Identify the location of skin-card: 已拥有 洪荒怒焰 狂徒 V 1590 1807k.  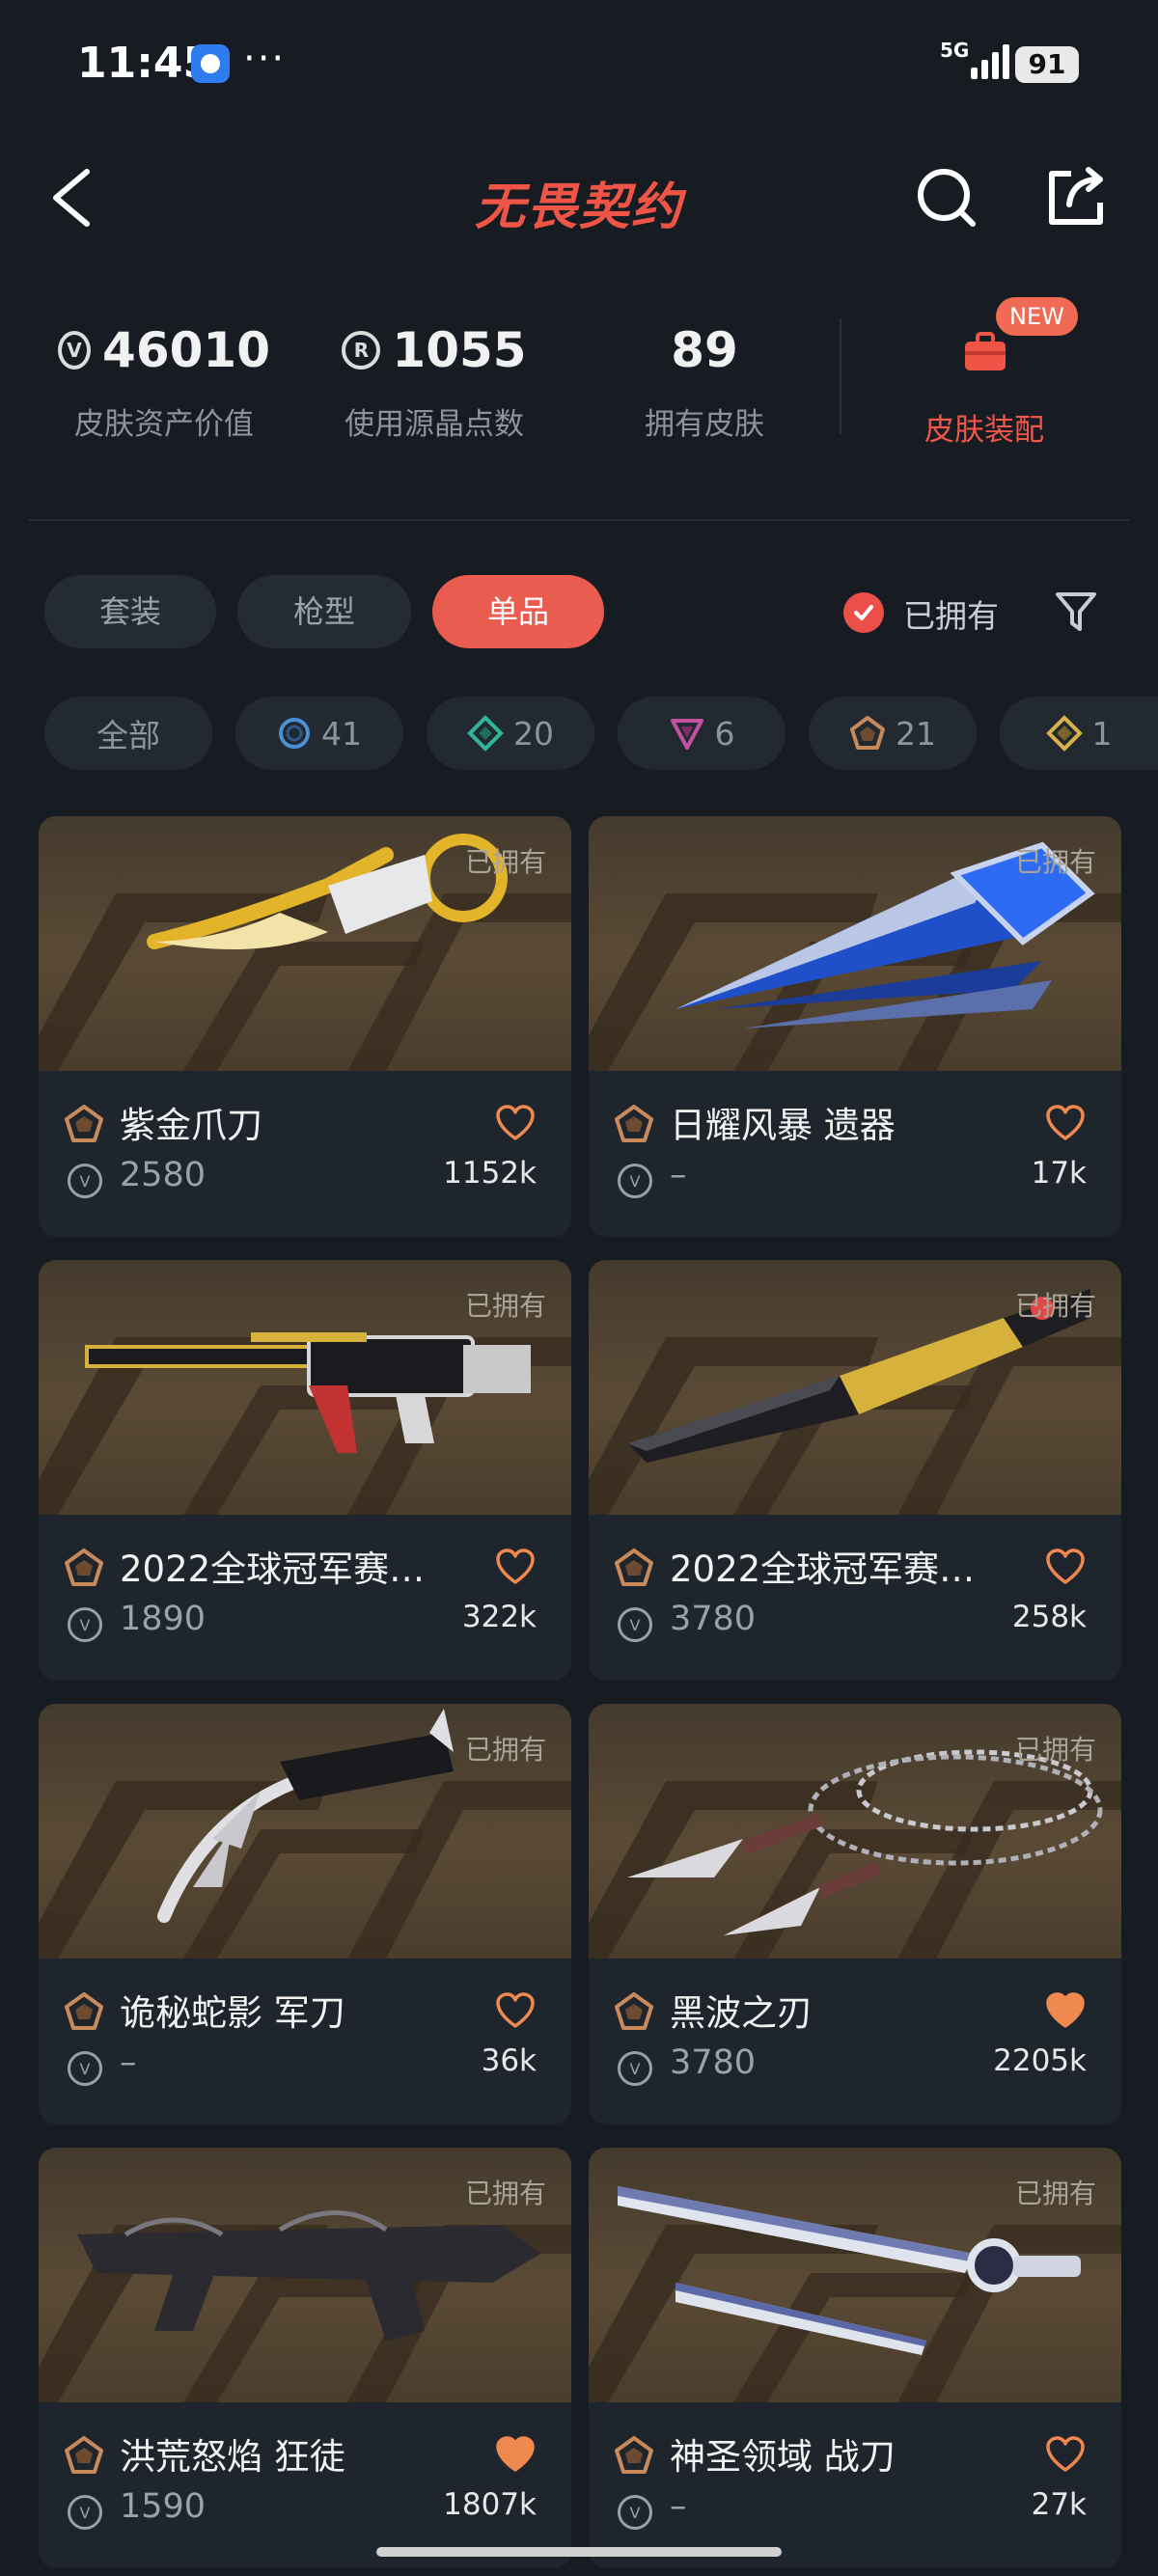
(305, 2358).